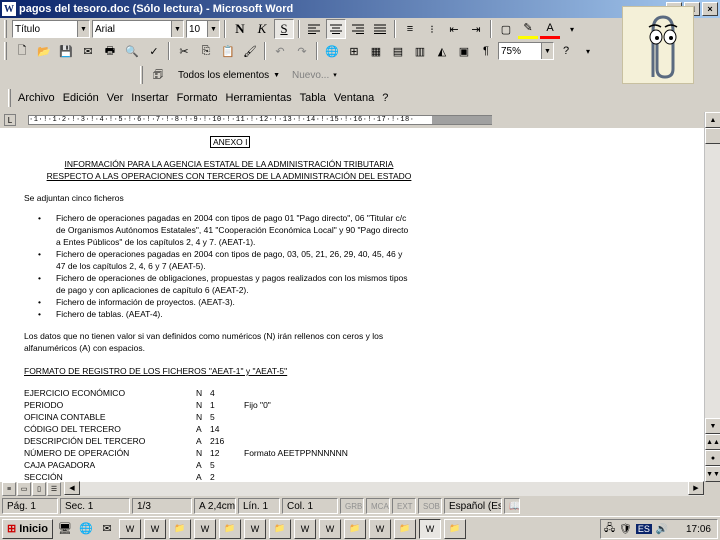 The height and width of the screenshot is (540, 720). What do you see at coordinates (354, 98) in the screenshot?
I see `menu-ventana: Ventana` at bounding box center [354, 98].